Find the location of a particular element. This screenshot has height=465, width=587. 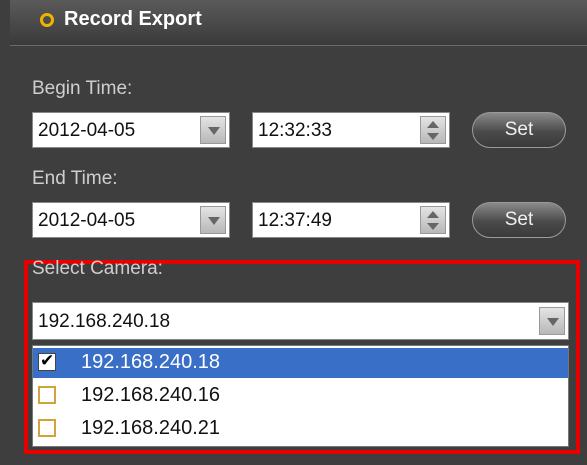

camera-list-item: 192.168.240.16 is located at coordinates (300, 396).